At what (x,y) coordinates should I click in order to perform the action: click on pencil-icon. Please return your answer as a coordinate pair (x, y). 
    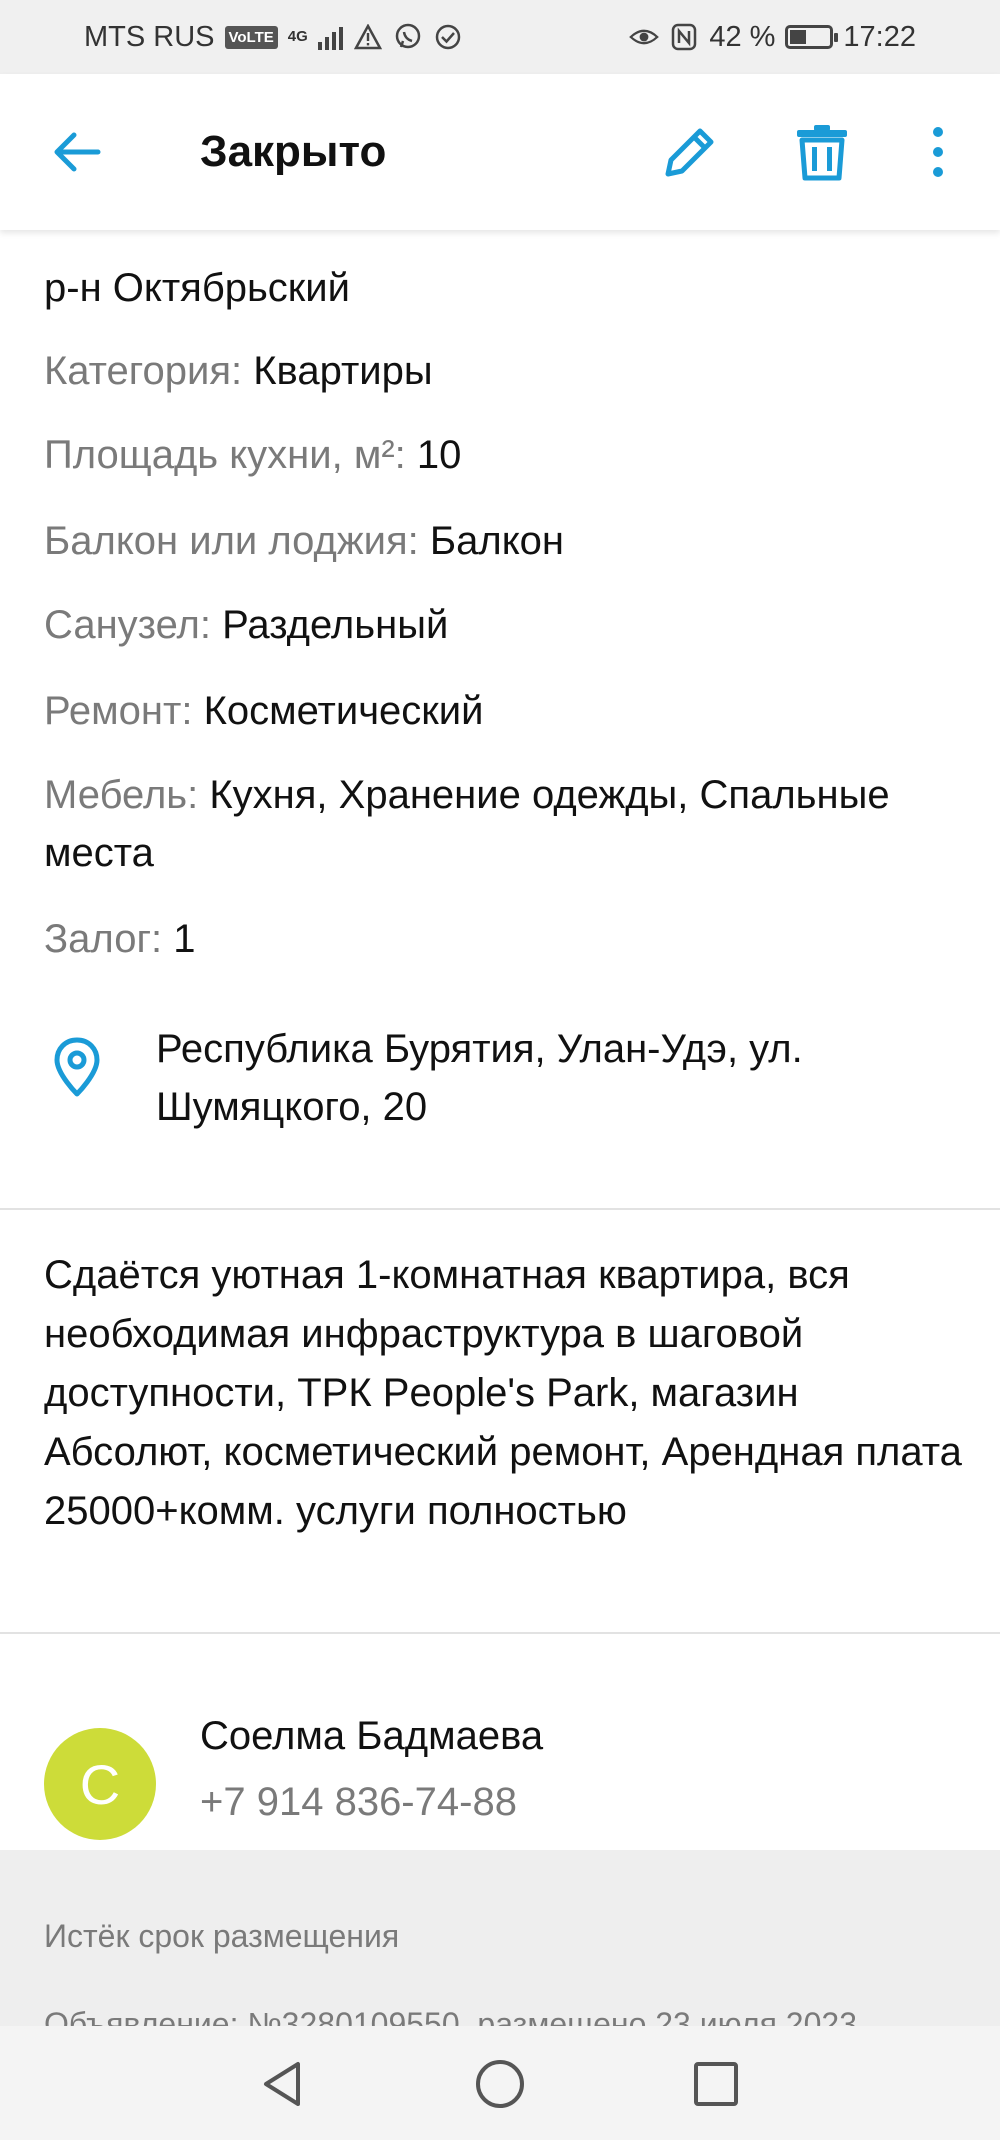
    Looking at the image, I should click on (689, 152).